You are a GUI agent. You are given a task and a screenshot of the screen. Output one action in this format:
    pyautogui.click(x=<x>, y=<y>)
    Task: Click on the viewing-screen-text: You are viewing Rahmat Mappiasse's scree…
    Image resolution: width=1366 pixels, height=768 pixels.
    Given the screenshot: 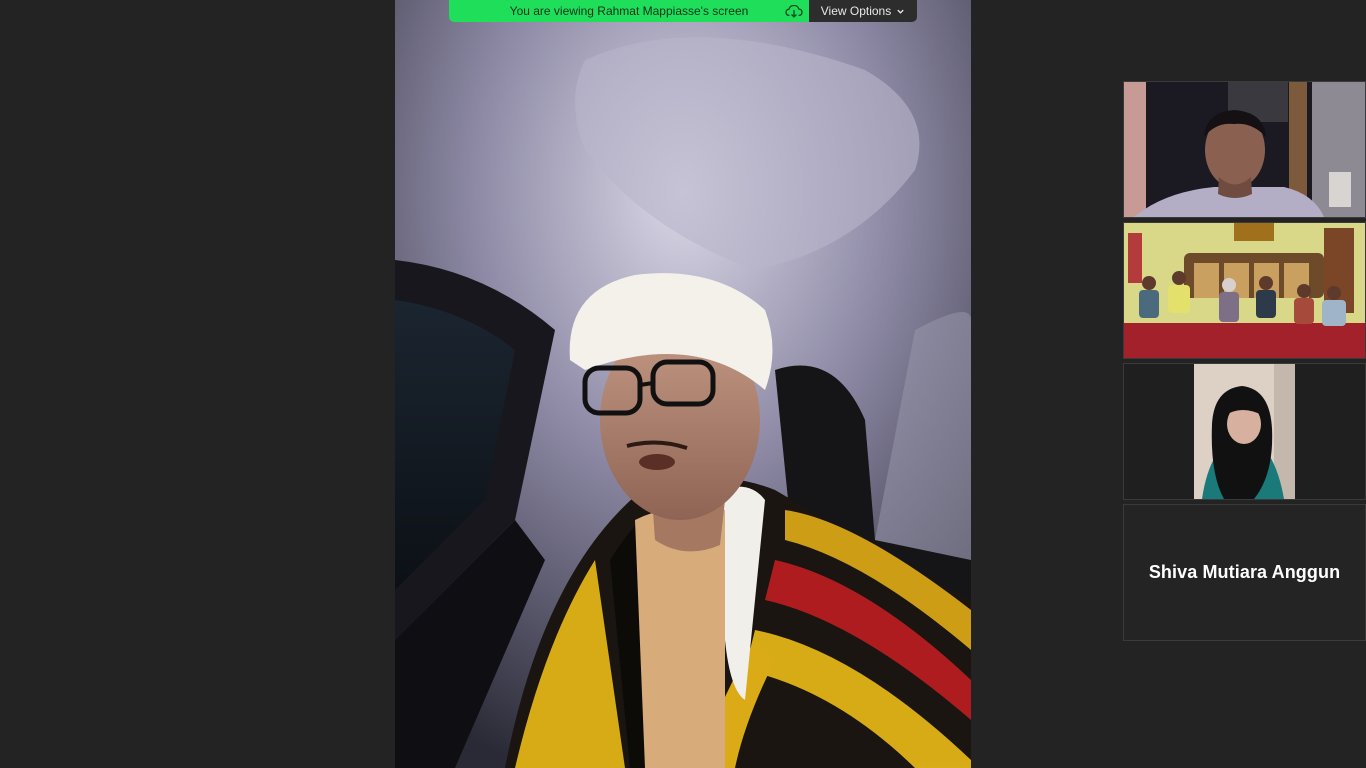 What is the action you would take?
    pyautogui.click(x=629, y=11)
    